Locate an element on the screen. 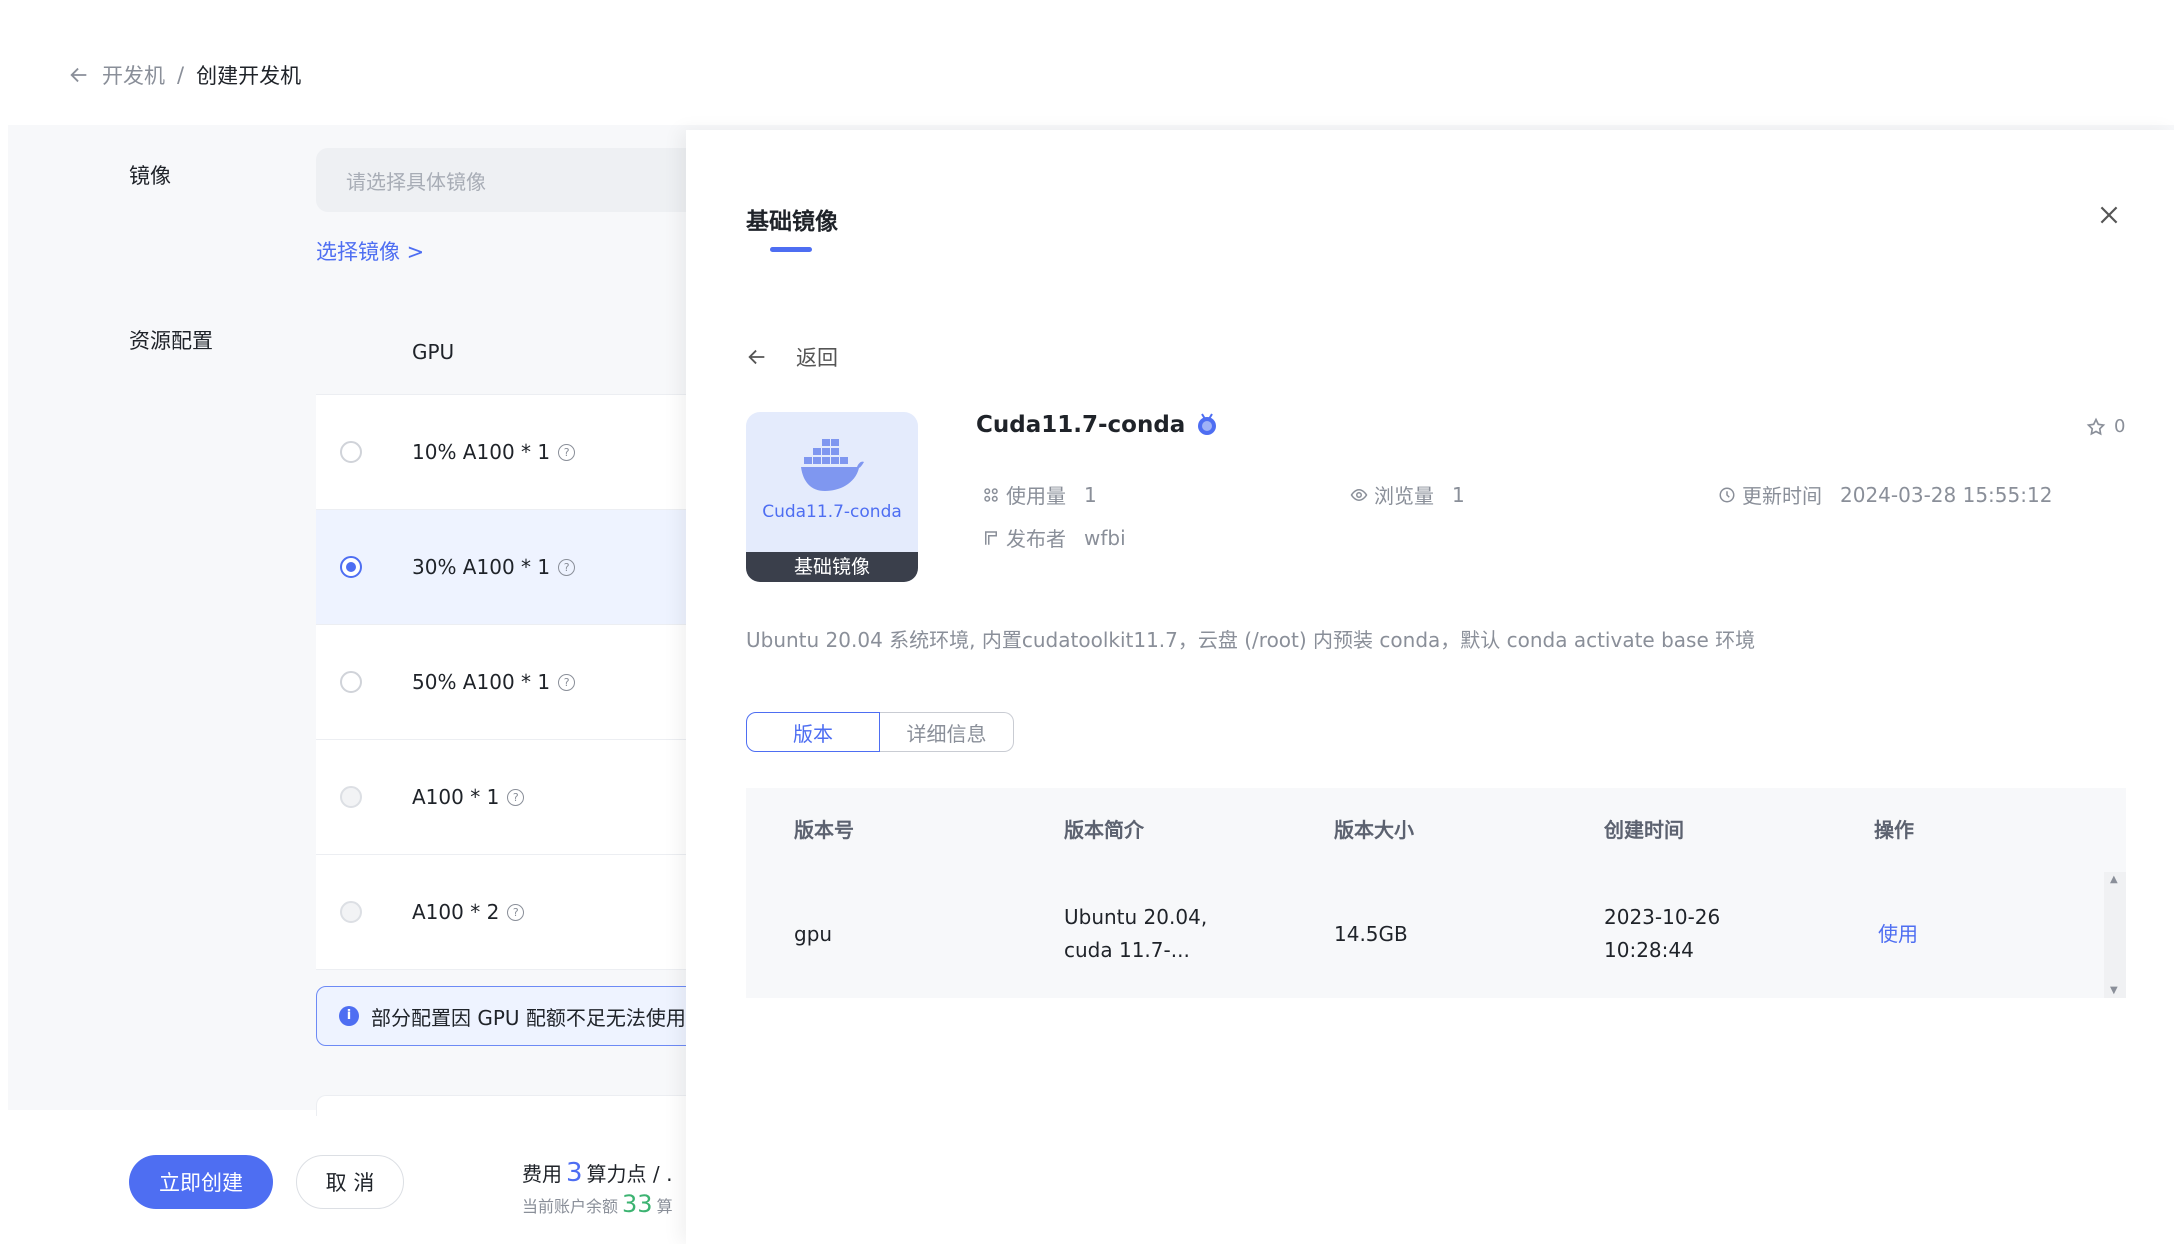 The width and height of the screenshot is (2174, 1244). cell-size: 14.5GB is located at coordinates (1371, 934).